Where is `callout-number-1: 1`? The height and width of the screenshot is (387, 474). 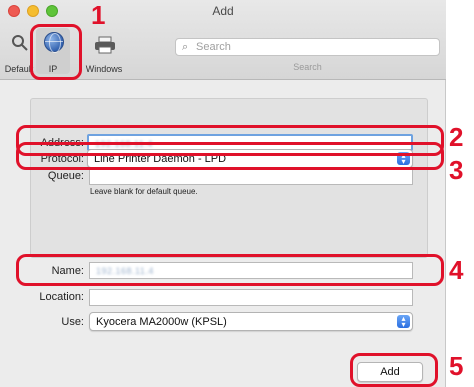 callout-number-1: 1 is located at coordinates (98, 15).